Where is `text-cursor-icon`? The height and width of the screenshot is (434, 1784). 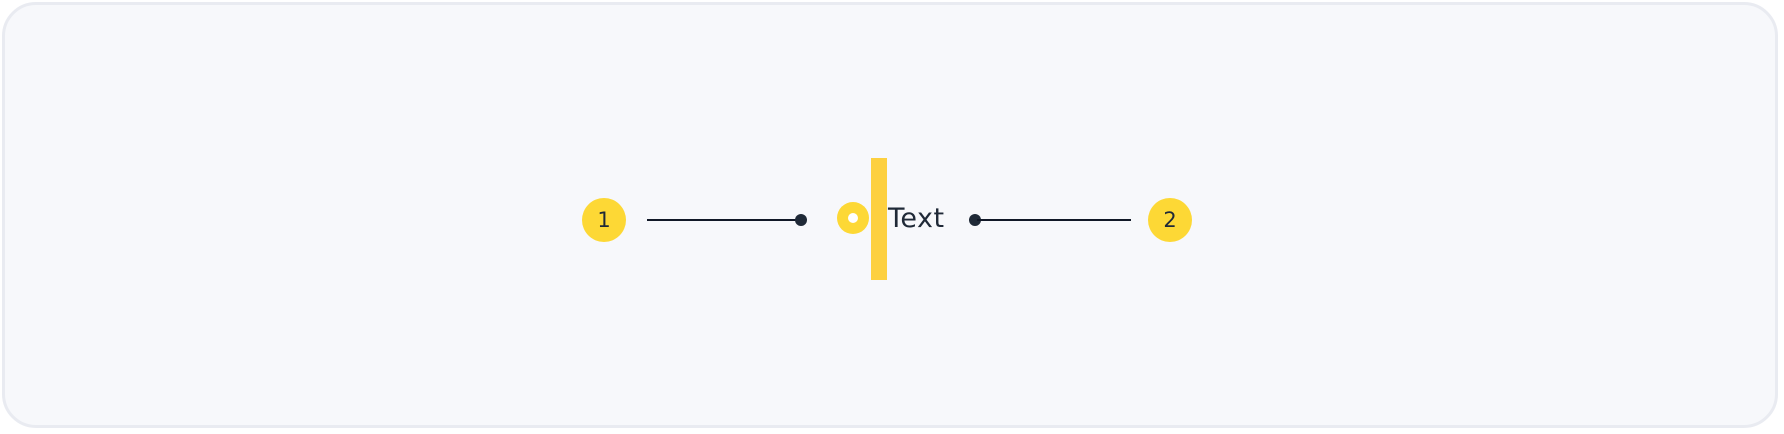
text-cursor-icon is located at coordinates (879, 219).